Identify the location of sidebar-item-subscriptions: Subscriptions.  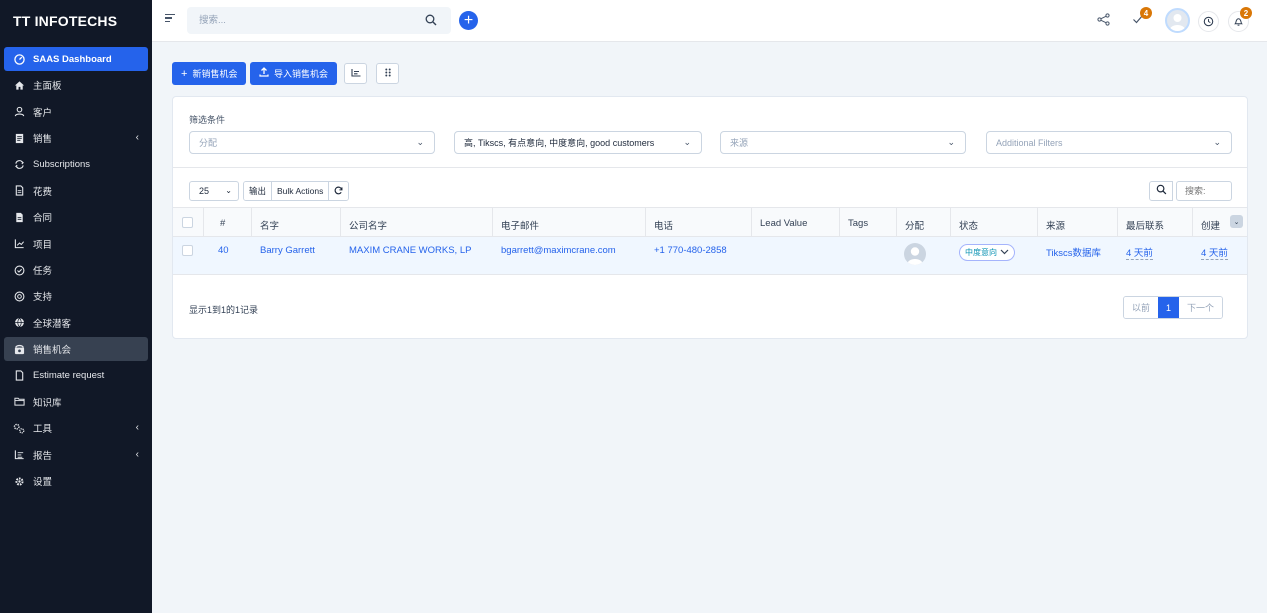
(76, 165).